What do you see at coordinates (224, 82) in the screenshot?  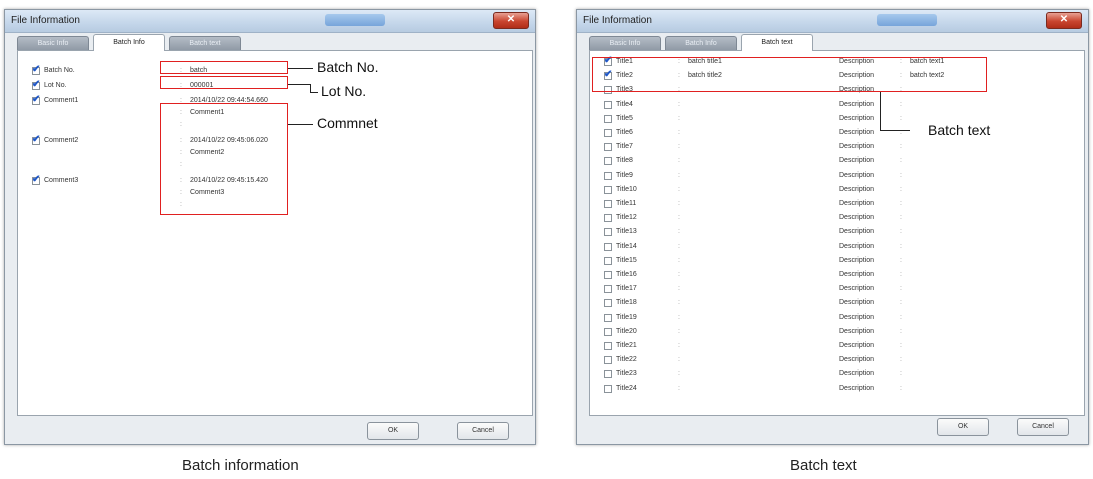 I see `highlight-lot-no` at bounding box center [224, 82].